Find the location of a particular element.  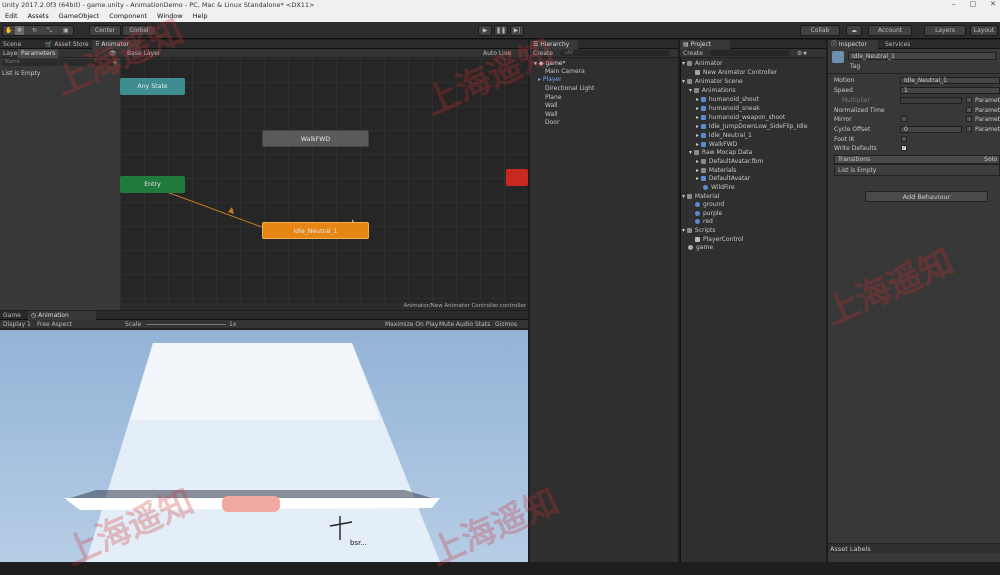

asset-item: red is located at coordinates (704, 222).